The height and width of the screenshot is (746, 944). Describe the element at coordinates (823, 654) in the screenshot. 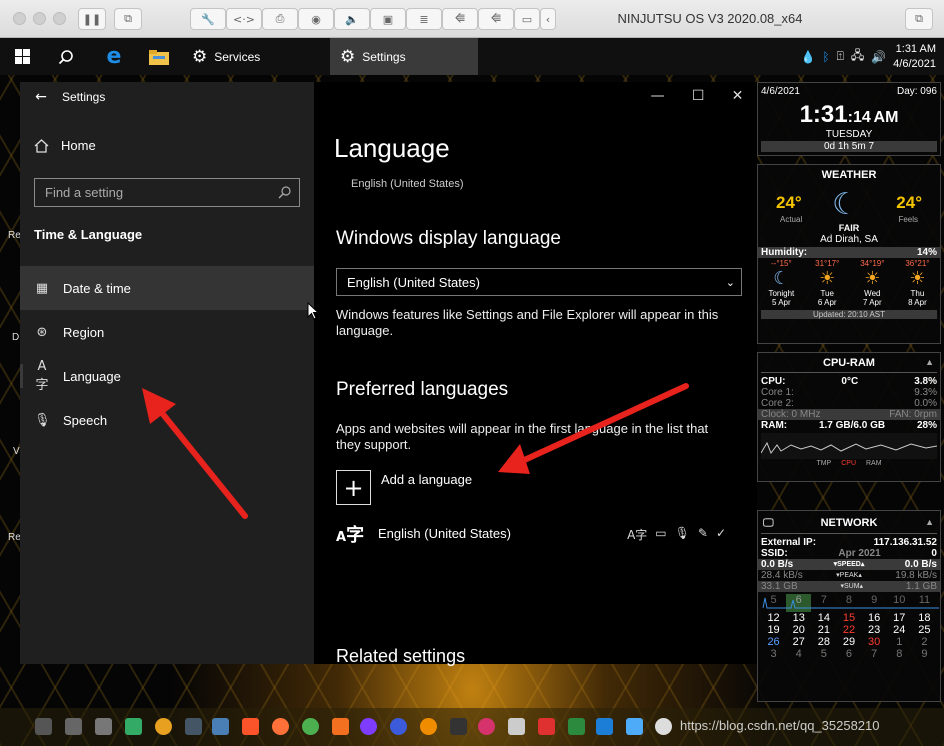

I see `calendar-day: 5` at that location.